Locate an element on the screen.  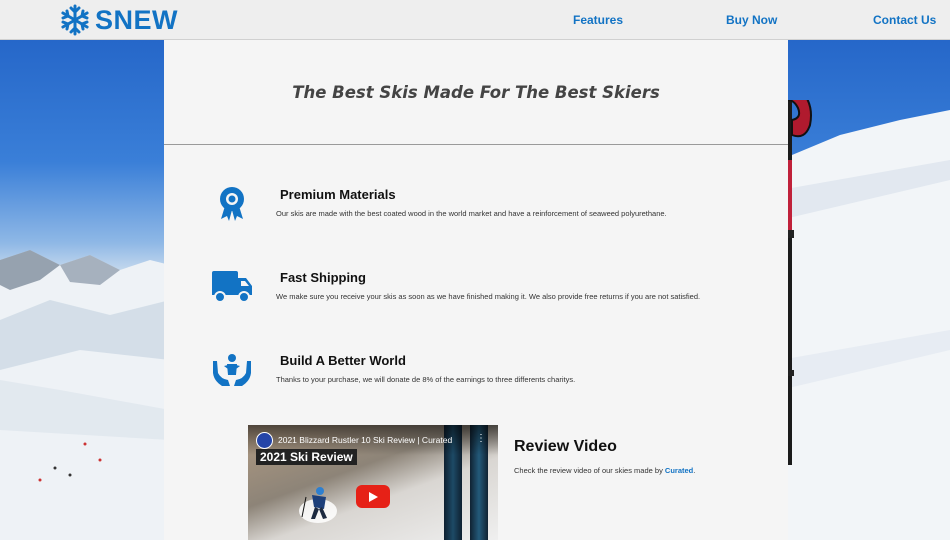
brand-logo: SNEW is located at coordinates (118, 20).